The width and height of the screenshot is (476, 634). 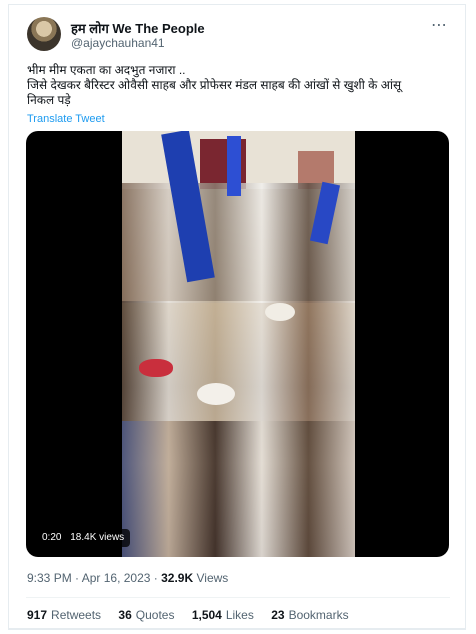 I want to click on retweets-stat: 917 Retweets, so click(x=64, y=615).